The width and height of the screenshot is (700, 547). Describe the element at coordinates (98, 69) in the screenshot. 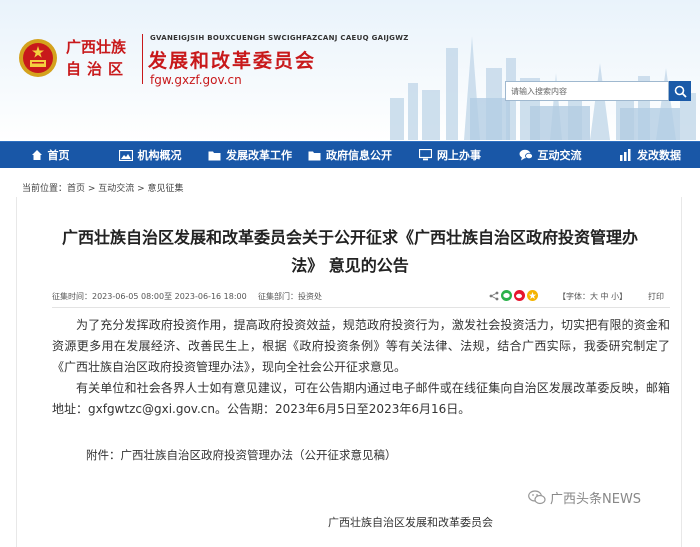

I see `region-name-line2: 自治区` at that location.